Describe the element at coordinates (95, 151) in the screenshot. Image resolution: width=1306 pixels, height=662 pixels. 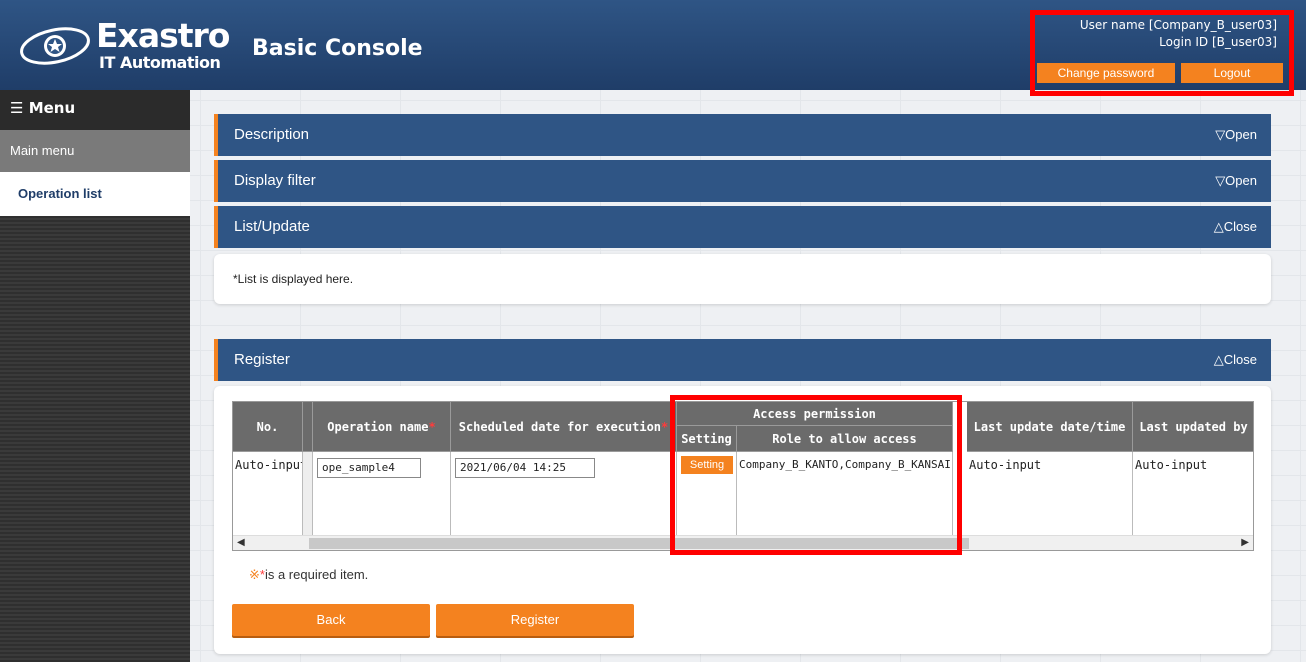
I see `sidebar-item-main-menu: Main menu` at that location.